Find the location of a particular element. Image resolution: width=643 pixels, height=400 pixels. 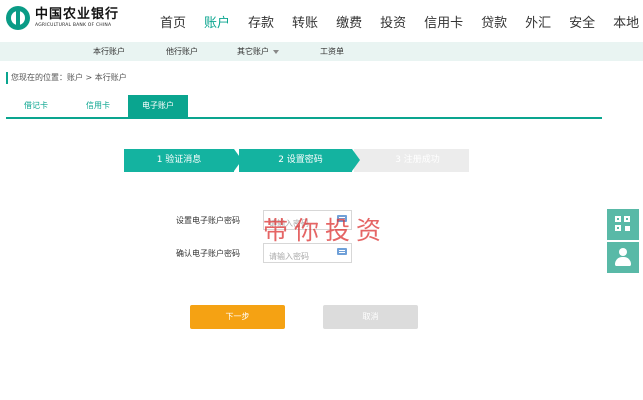

user-service-icon is located at coordinates (623, 257).